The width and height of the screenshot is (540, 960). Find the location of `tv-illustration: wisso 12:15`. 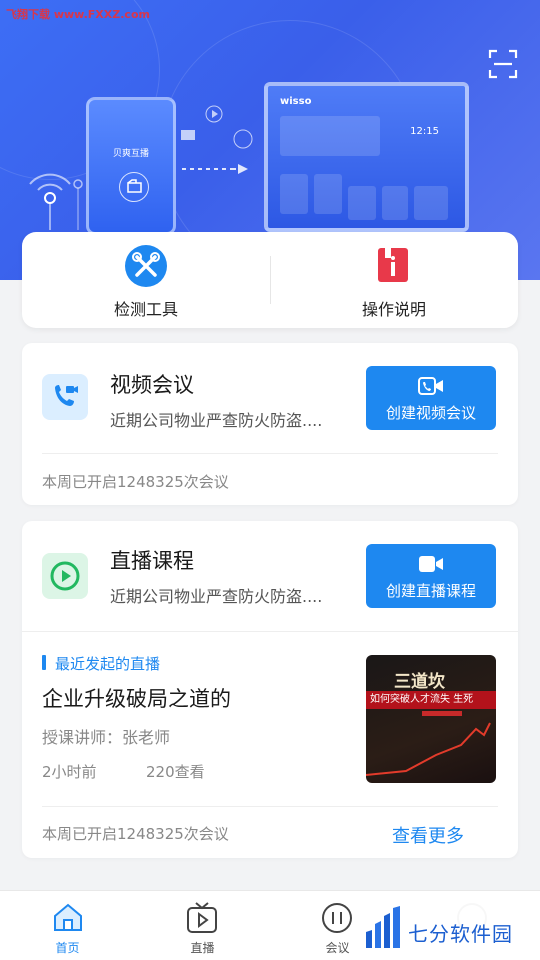

tv-illustration: wisso 12:15 is located at coordinates (366, 157).